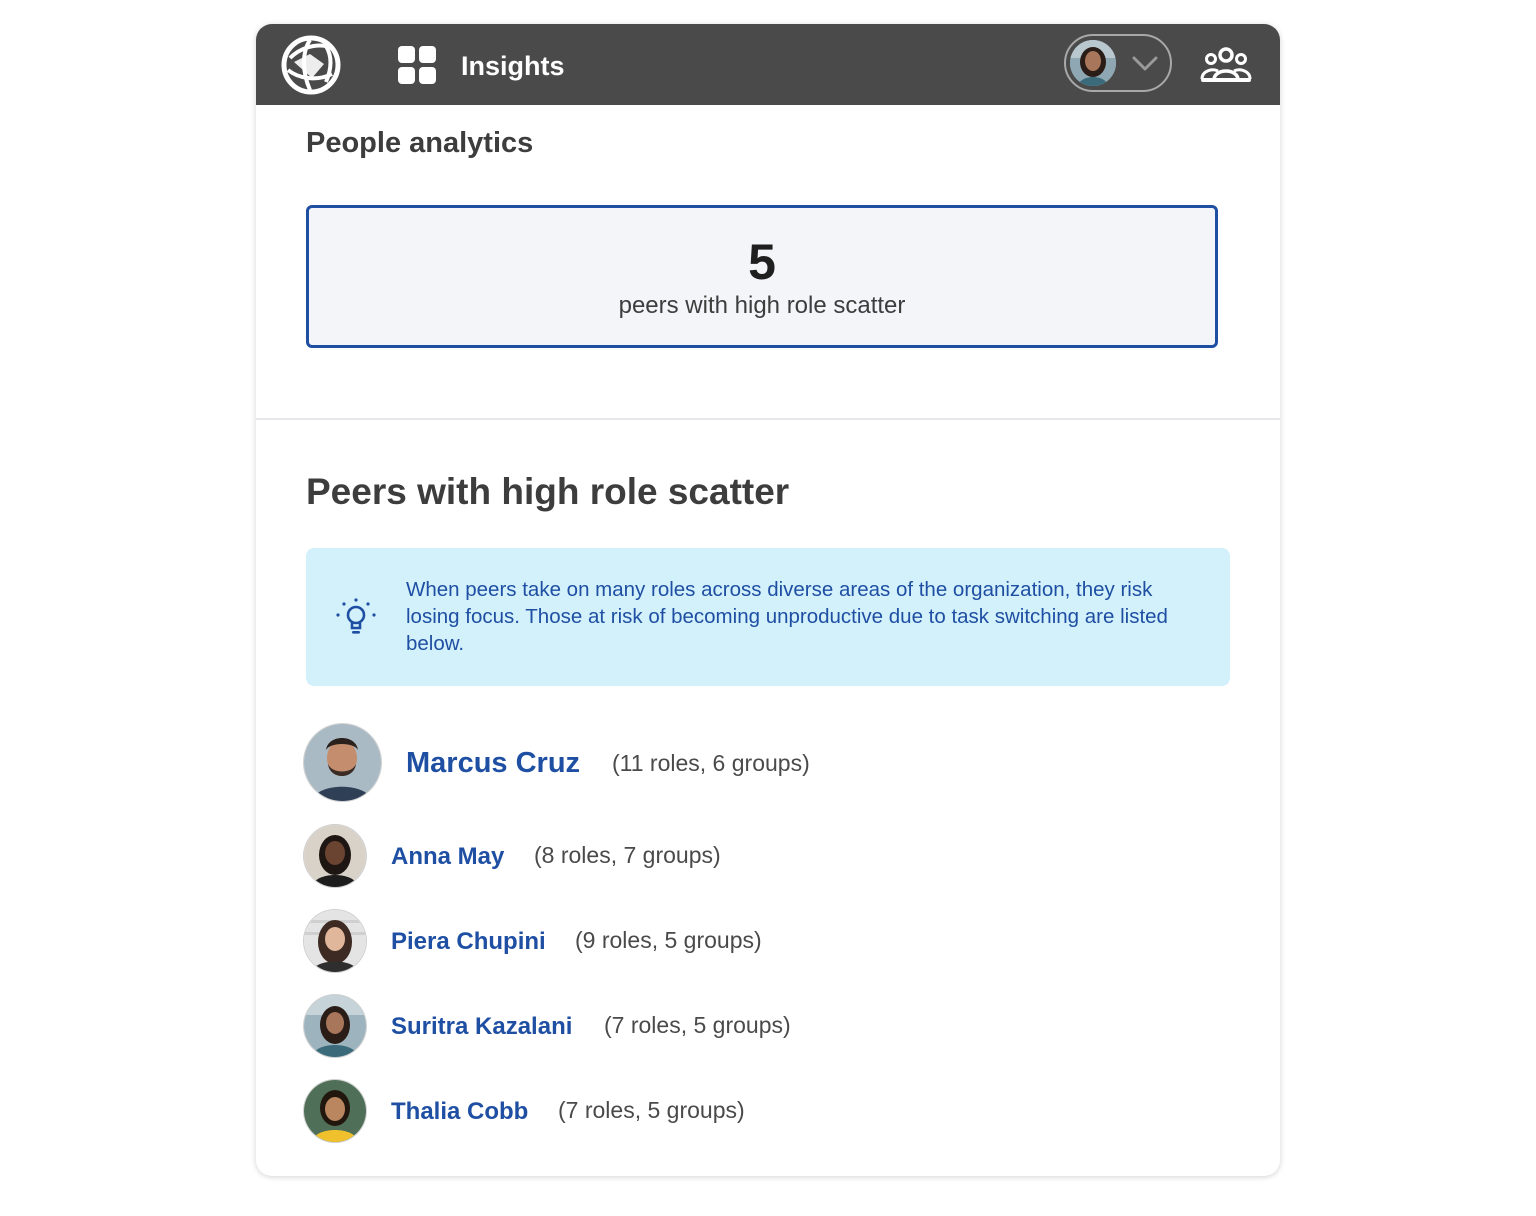 The image size is (1536, 1216). I want to click on peer-name-link: Anna May, so click(447, 857).